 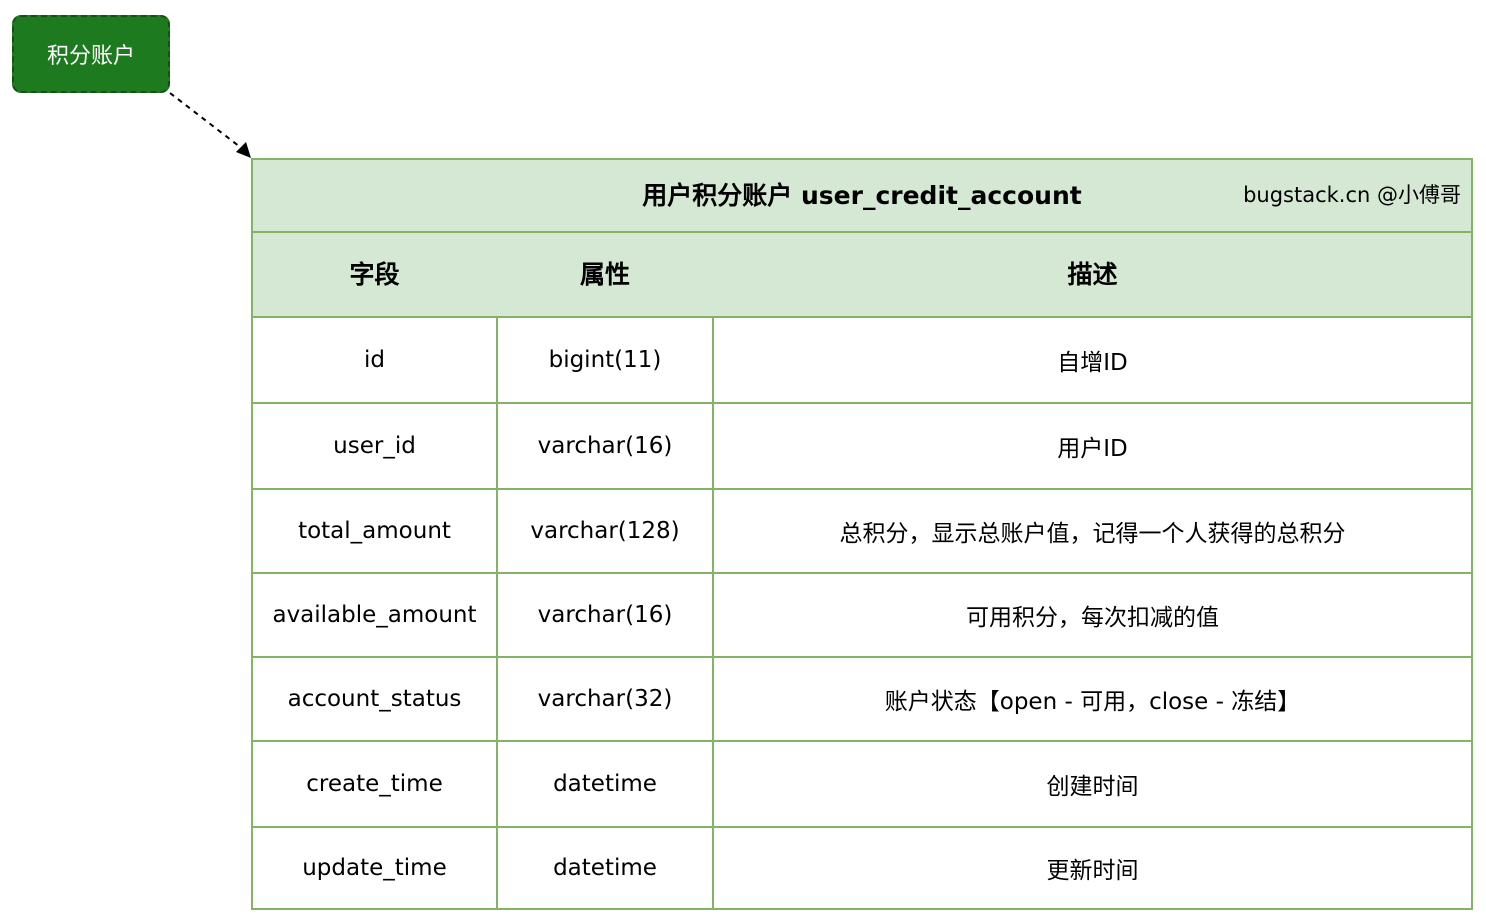 I want to click on cell-description: 更新时间, so click(x=1092, y=871).